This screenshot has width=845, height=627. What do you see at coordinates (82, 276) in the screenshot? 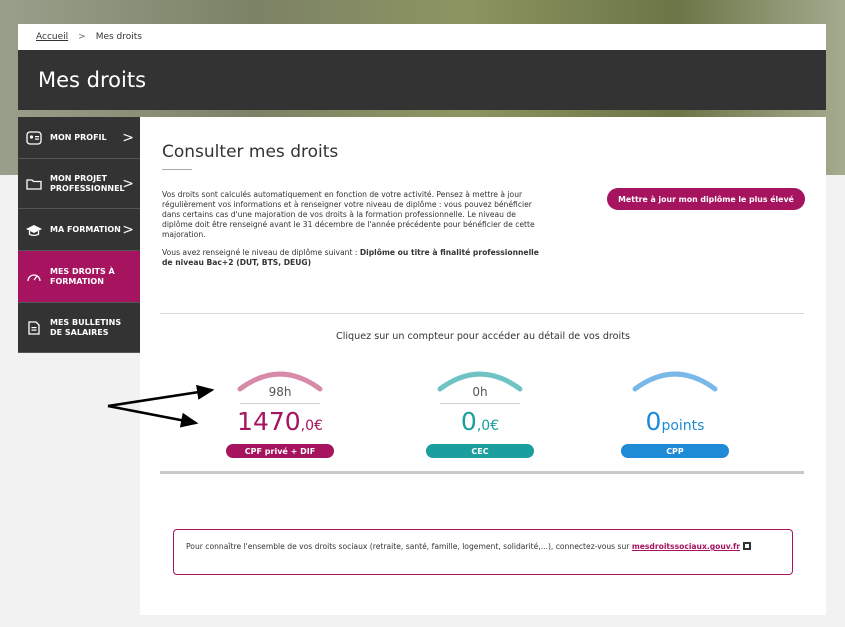
I see `sidebar-item-label: MES DROITS À FORMATION` at bounding box center [82, 276].